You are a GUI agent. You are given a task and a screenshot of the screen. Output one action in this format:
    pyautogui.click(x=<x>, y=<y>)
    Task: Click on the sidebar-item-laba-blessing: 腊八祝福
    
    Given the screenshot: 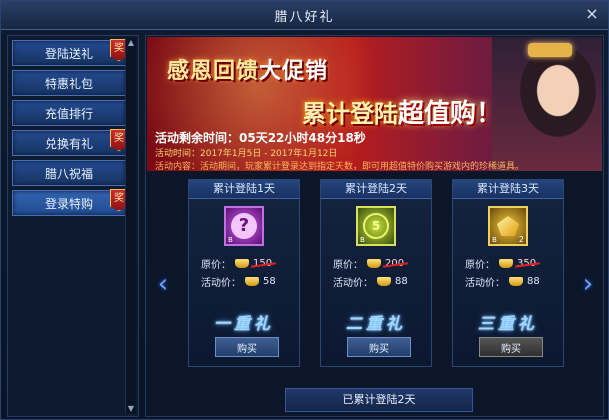 What is the action you would take?
    pyautogui.click(x=69, y=173)
    